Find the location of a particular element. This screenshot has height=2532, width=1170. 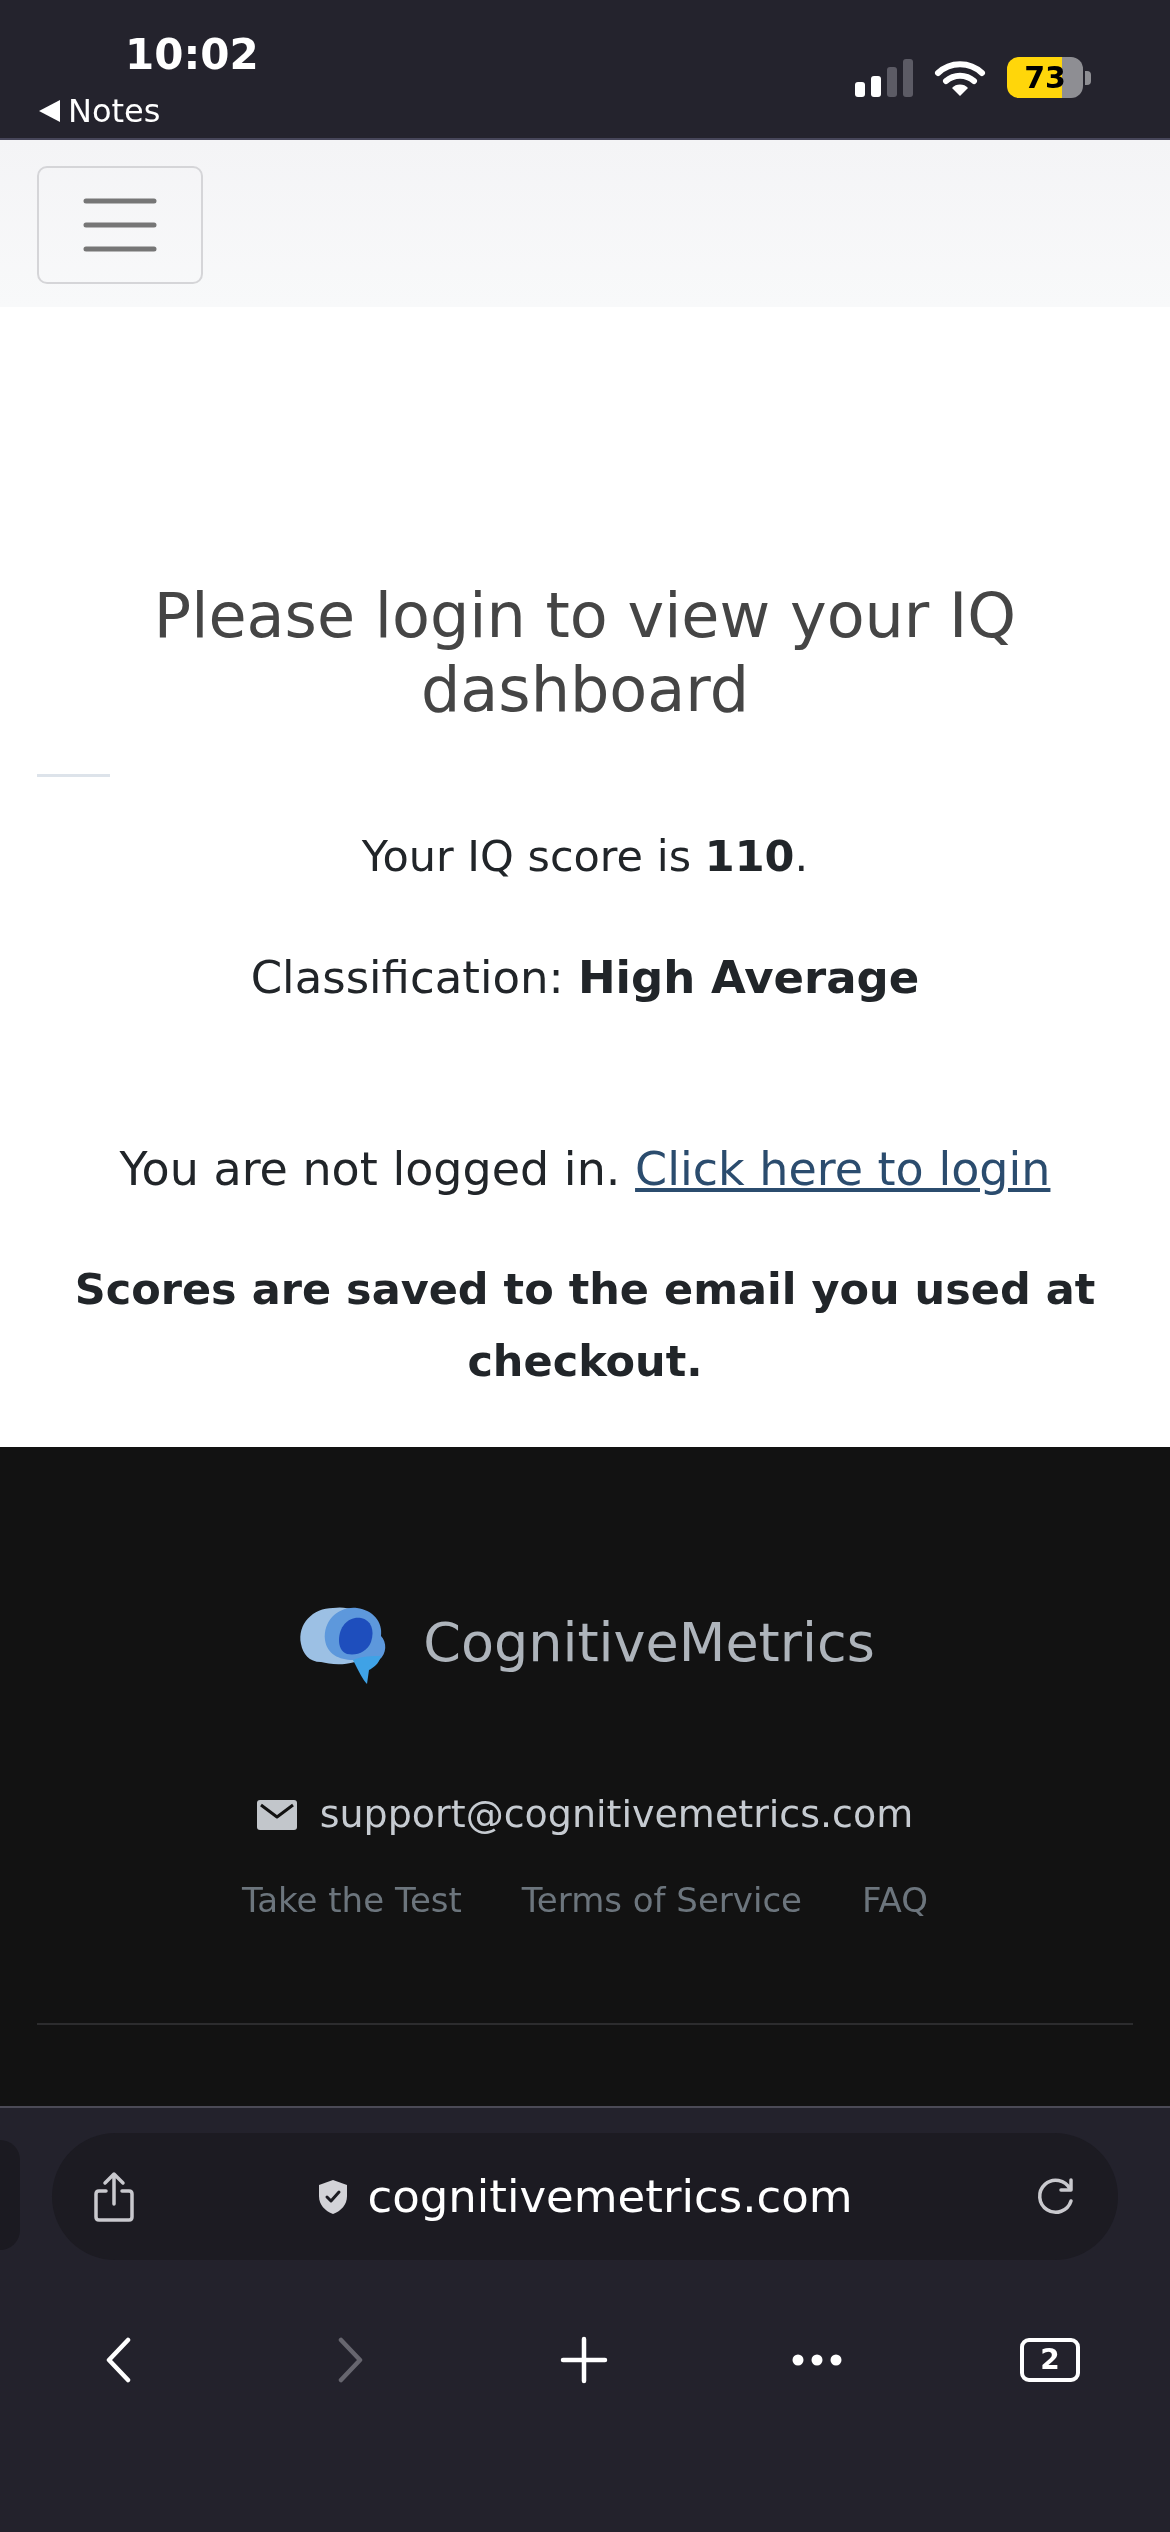

chevron-right-icon is located at coordinates (351, 2360).